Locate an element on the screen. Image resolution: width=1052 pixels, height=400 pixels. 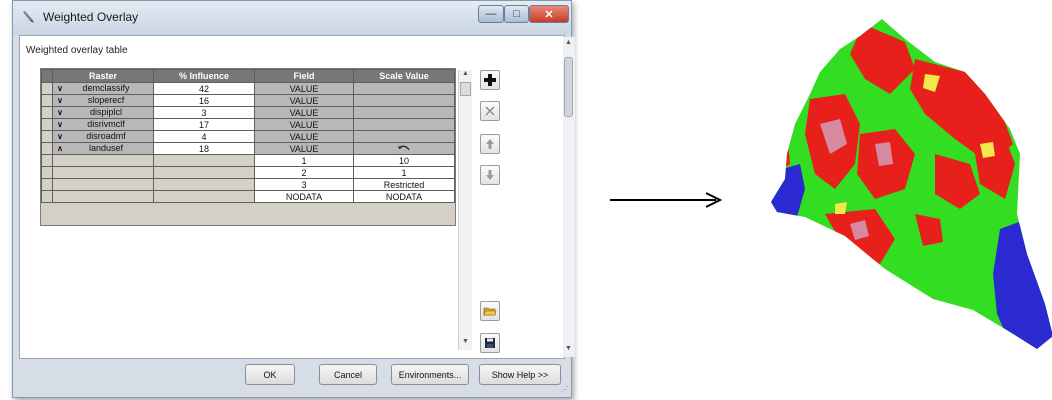
column-header-influence: % Influence is located at coordinates (204, 76).